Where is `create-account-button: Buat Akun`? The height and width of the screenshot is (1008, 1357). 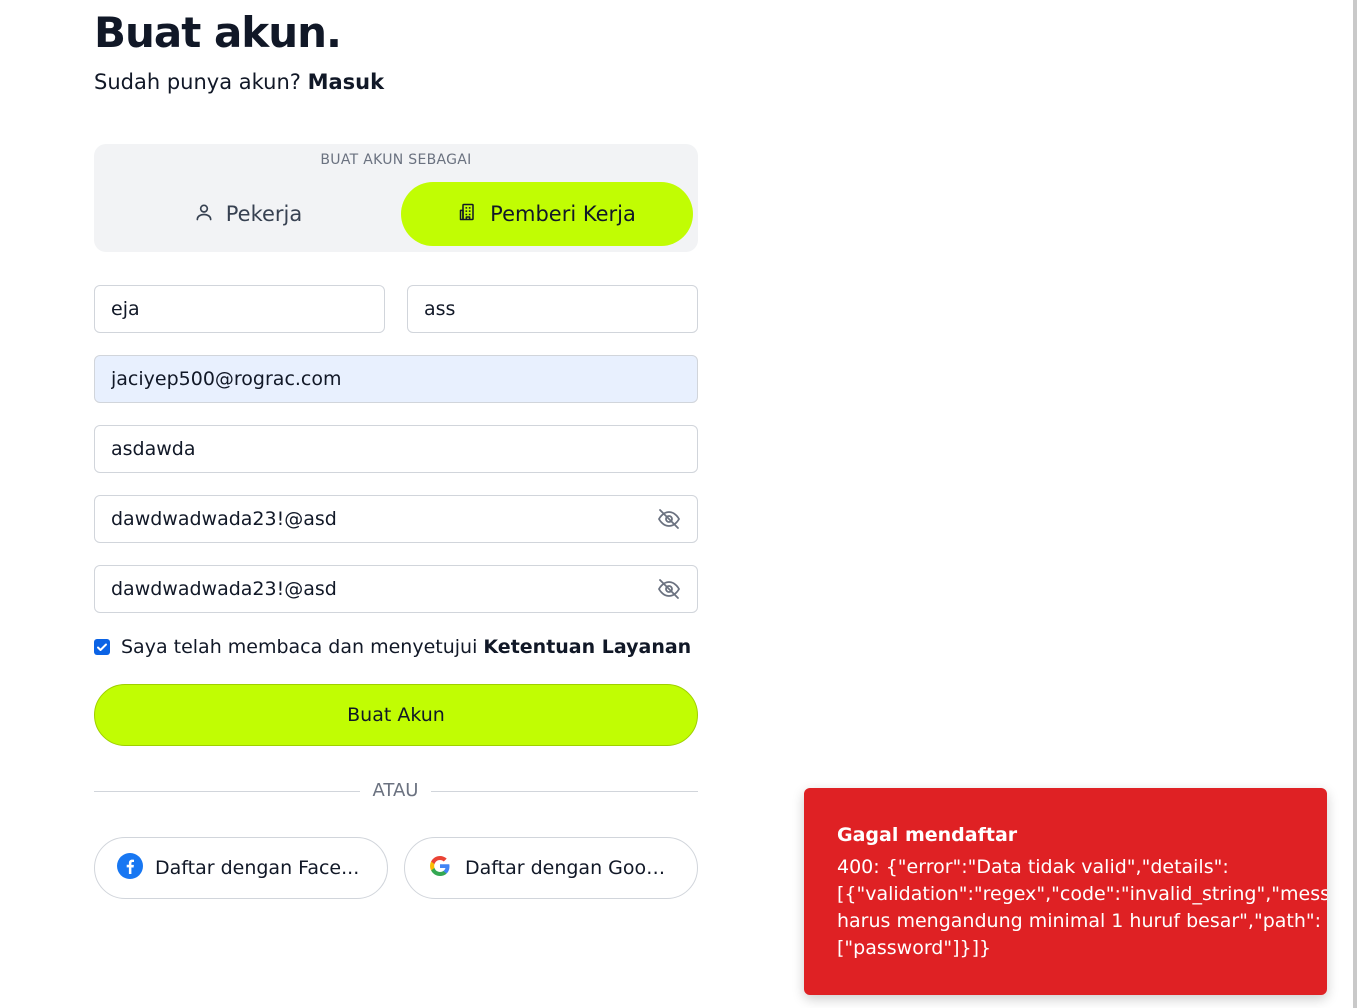
create-account-button: Buat Akun is located at coordinates (396, 715).